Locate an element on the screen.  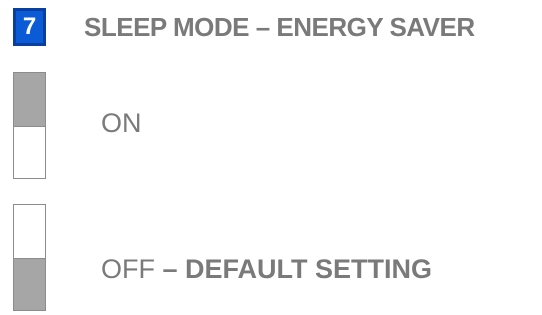
default-setting-note: – DEFAULT SETTING is located at coordinates (294, 269).